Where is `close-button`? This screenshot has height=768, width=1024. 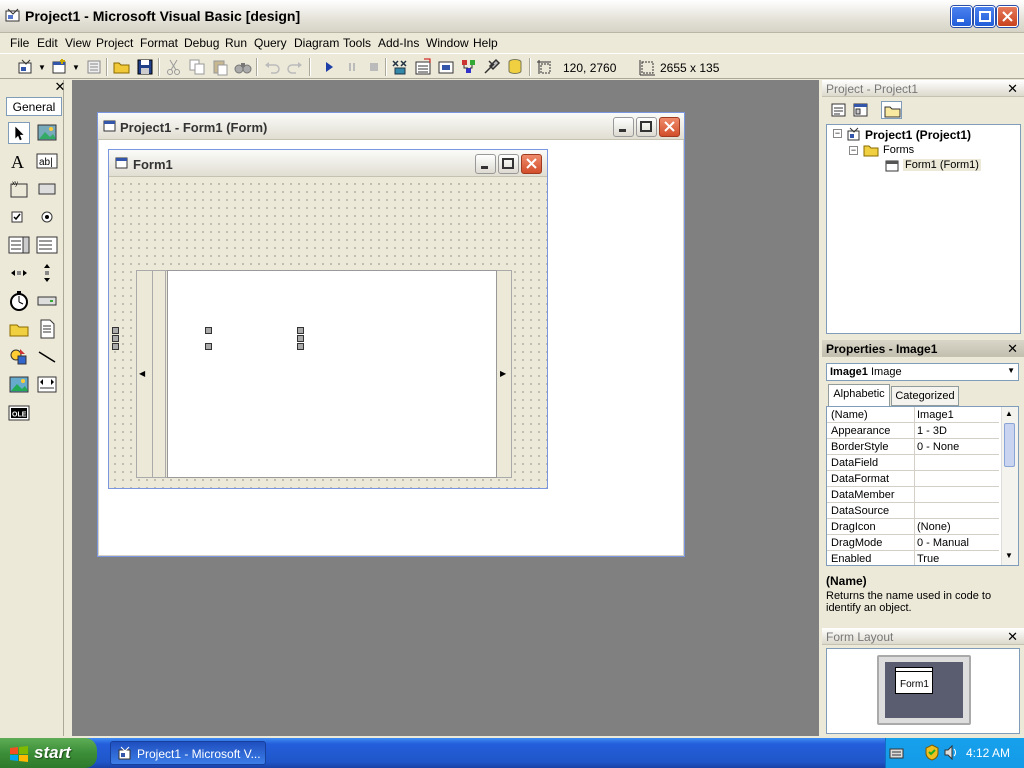
close-button is located at coordinates (1007, 16).